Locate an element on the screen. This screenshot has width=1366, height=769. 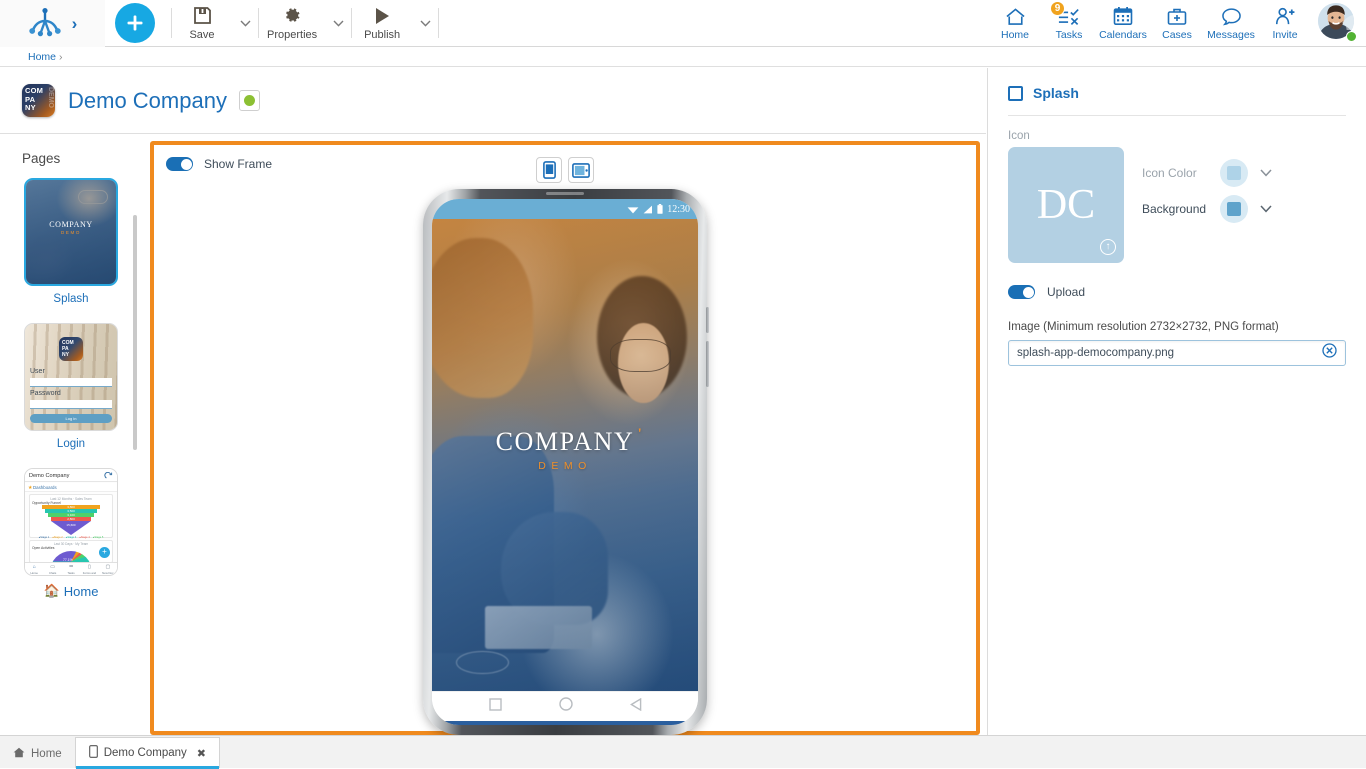
toolbar-divider is located at coordinates (438, 23).